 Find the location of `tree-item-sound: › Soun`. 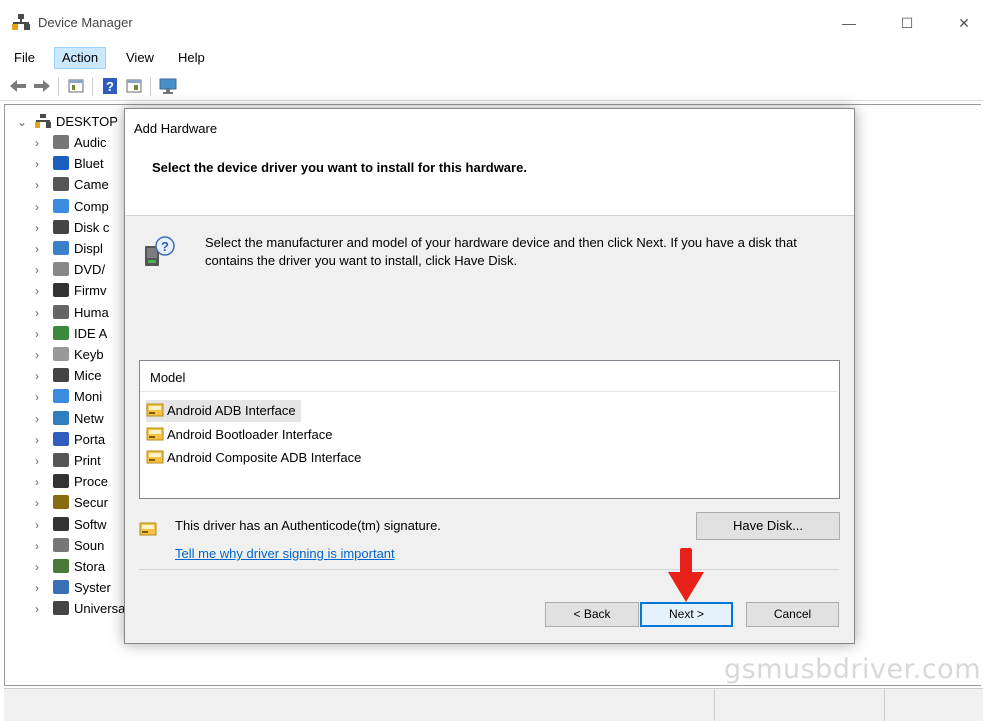

tree-item-sound: › Soun is located at coordinates (69, 545).